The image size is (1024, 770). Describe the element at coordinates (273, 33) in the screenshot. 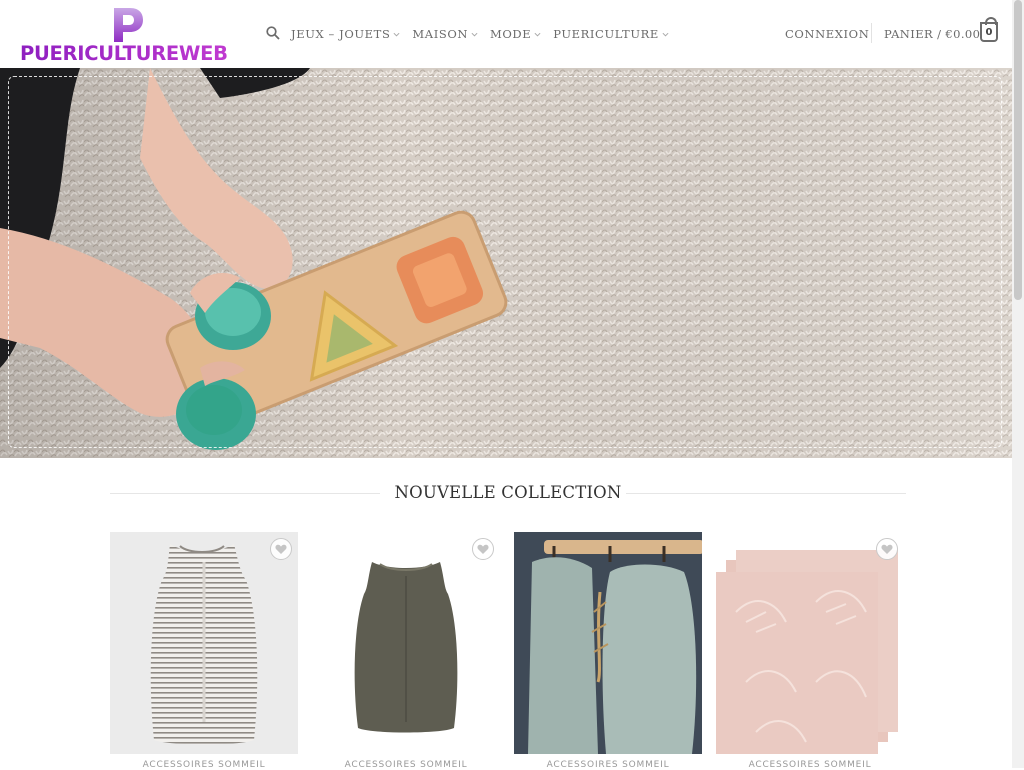

I see `search-icon` at that location.